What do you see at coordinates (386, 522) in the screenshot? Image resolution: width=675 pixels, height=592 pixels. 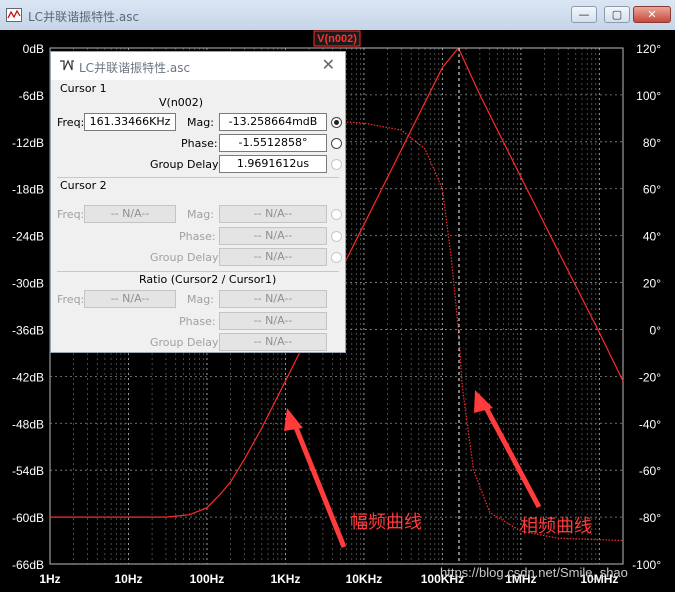 I see `mag-annotation: 幅频曲线` at bounding box center [386, 522].